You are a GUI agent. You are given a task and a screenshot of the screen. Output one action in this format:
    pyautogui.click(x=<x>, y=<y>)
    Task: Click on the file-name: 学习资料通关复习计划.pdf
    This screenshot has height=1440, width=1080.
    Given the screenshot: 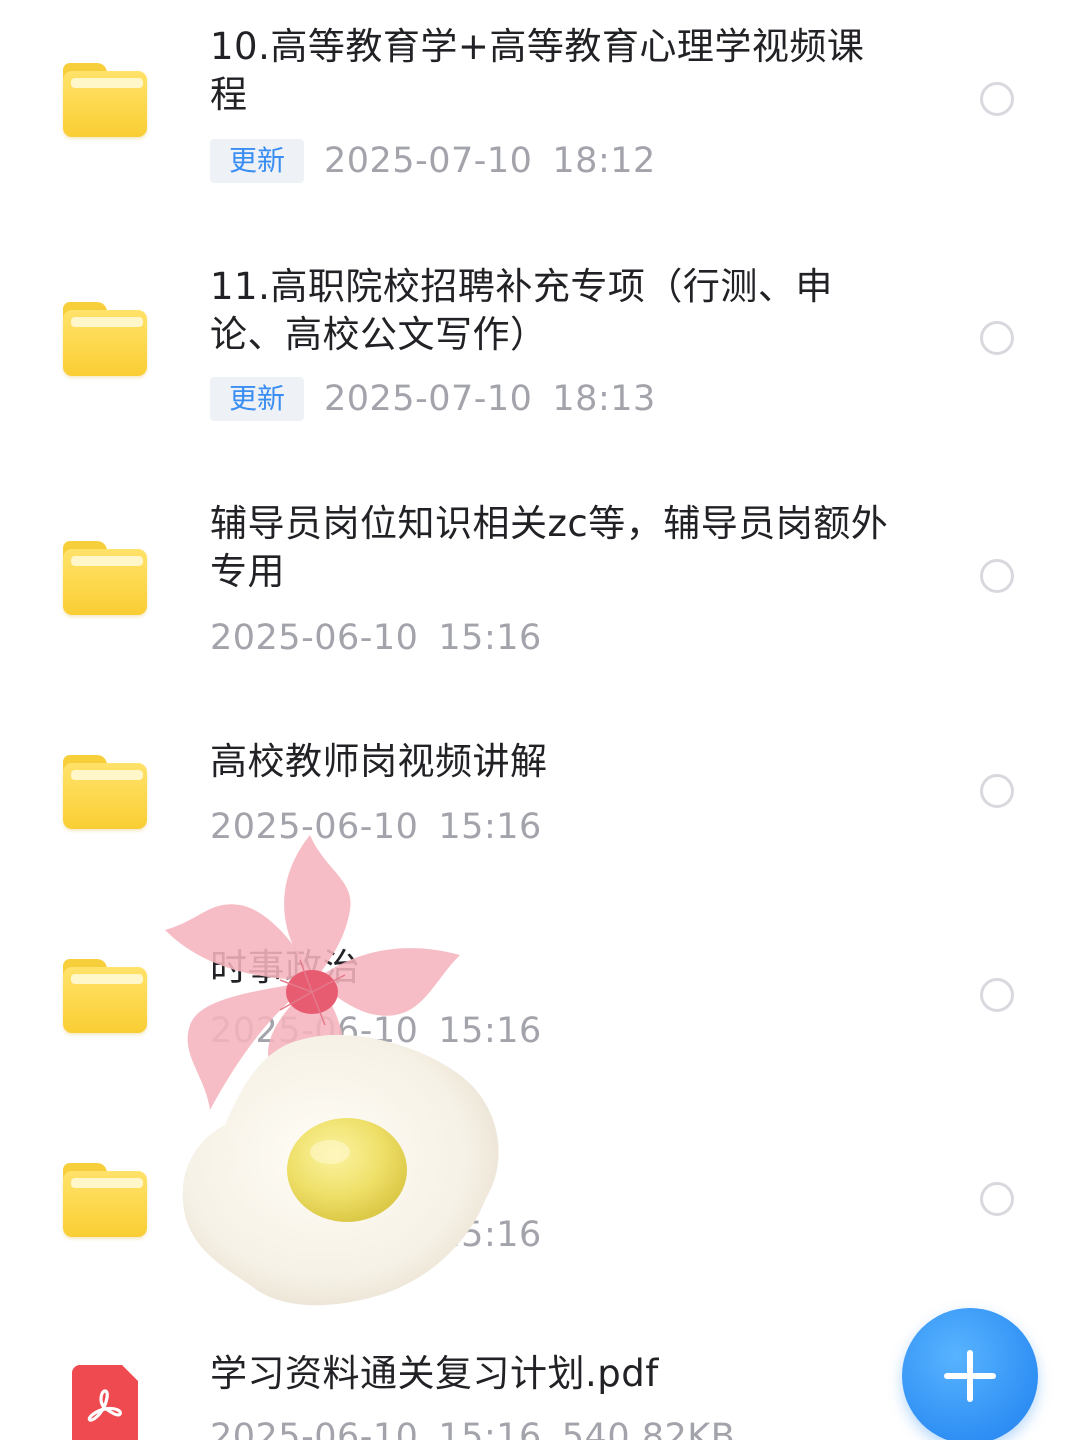 What is the action you would take?
    pyautogui.click(x=434, y=1373)
    